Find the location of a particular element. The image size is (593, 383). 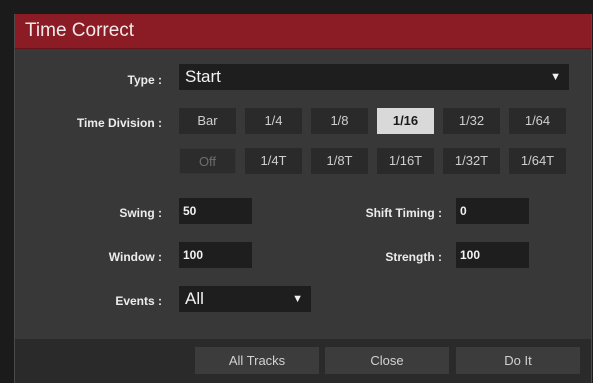

dialog-title: Time Correct is located at coordinates (80, 30).